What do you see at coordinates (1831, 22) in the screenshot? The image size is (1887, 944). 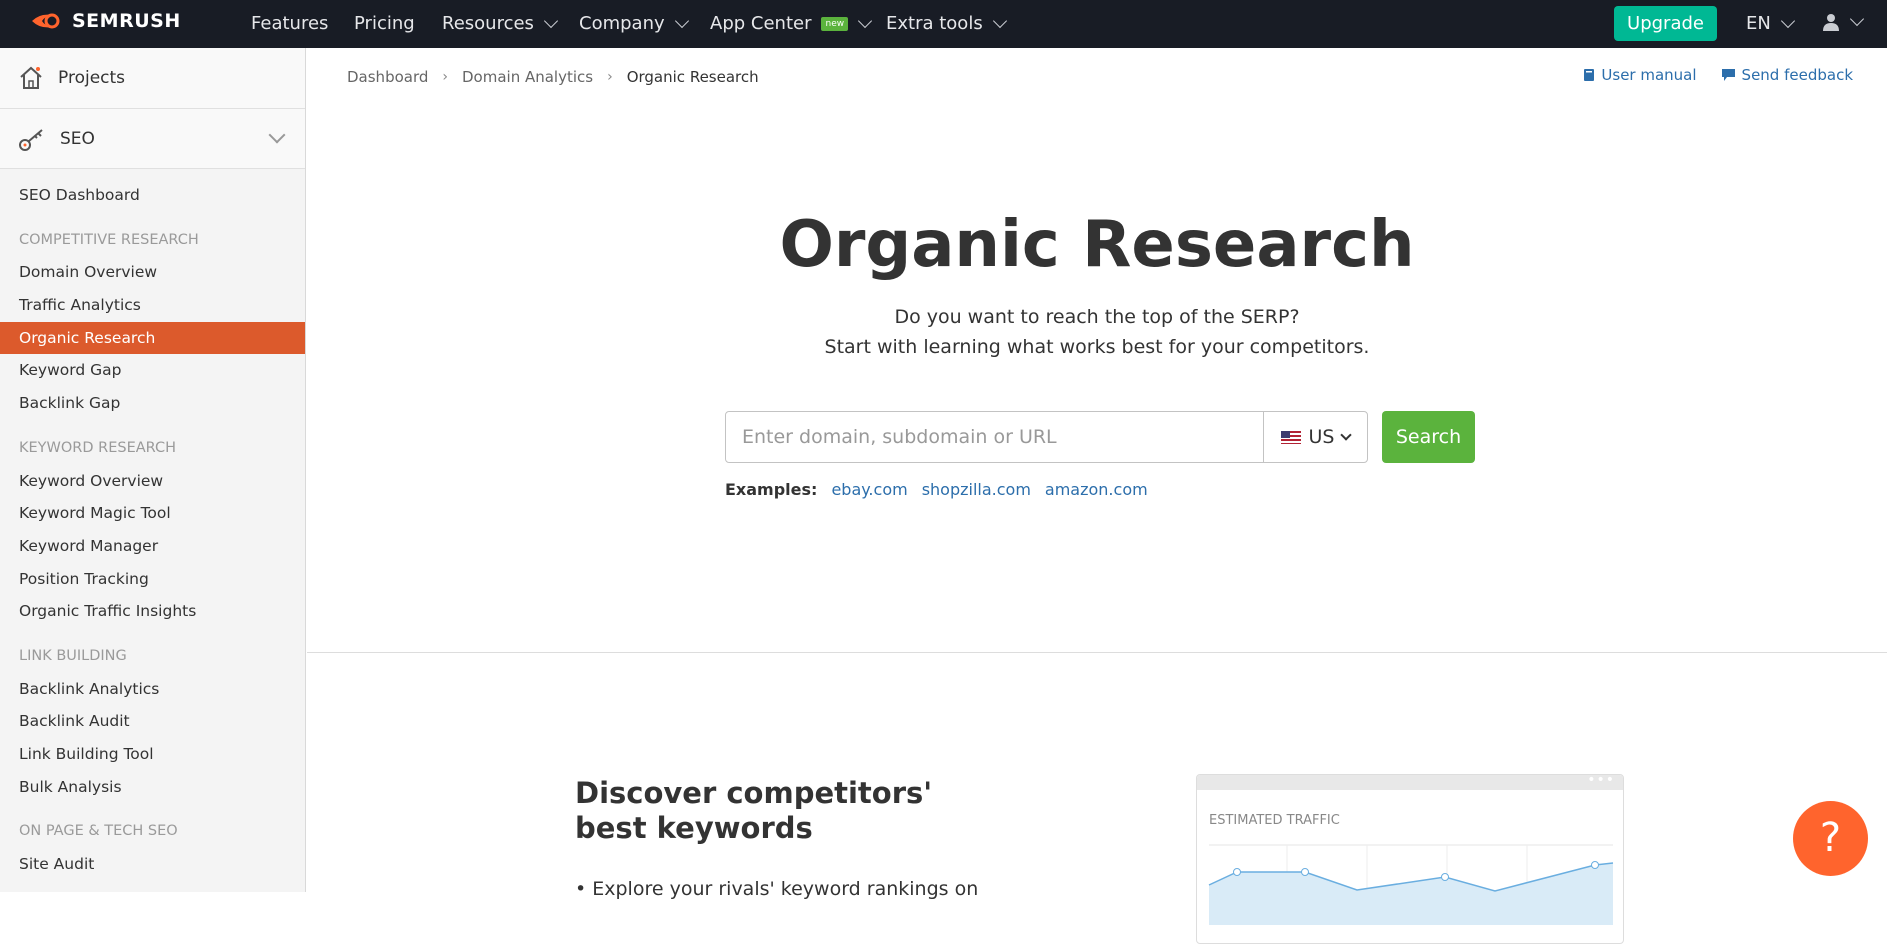 I see `user-icon` at bounding box center [1831, 22].